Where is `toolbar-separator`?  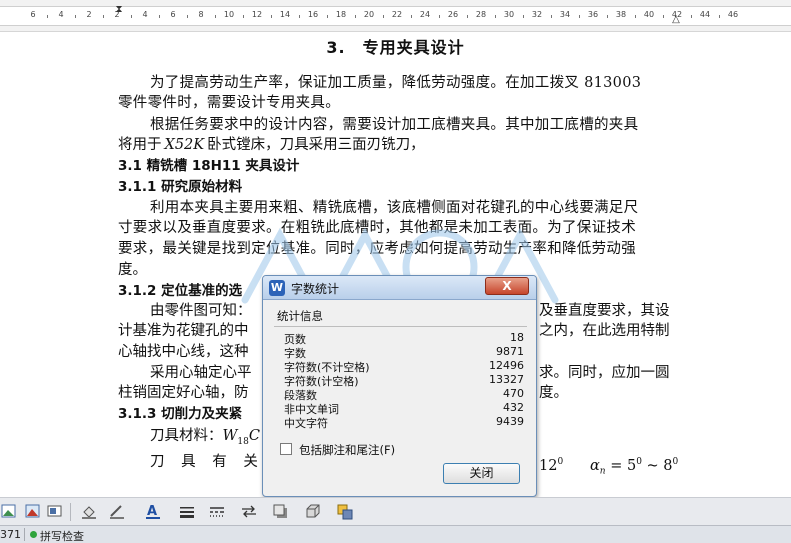
toolbar-separator is located at coordinates (70, 512).